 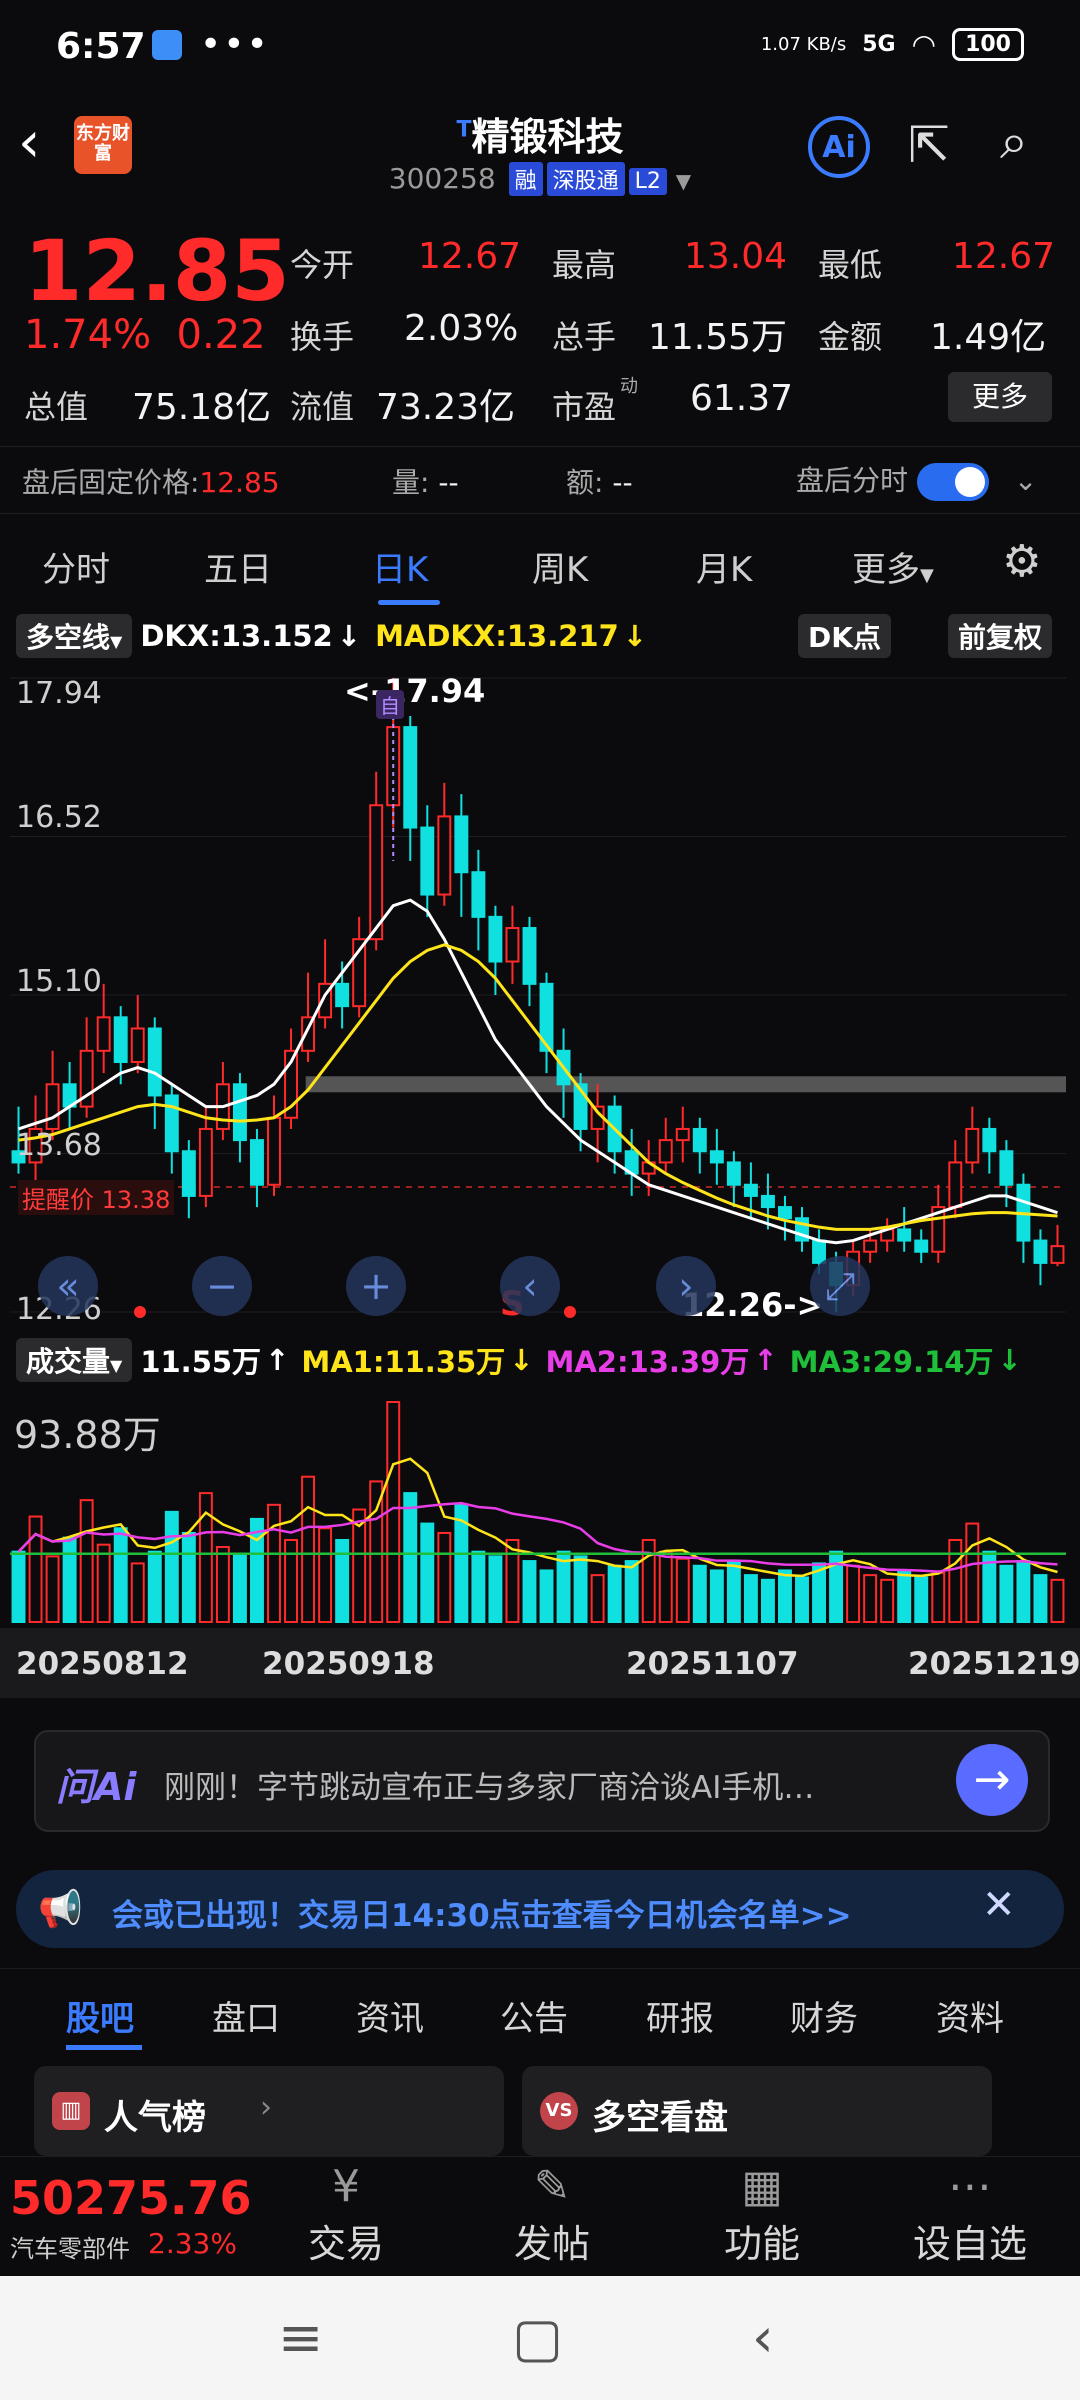 I want to click on volume-chart: 93.88万, so click(x=538, y=1506).